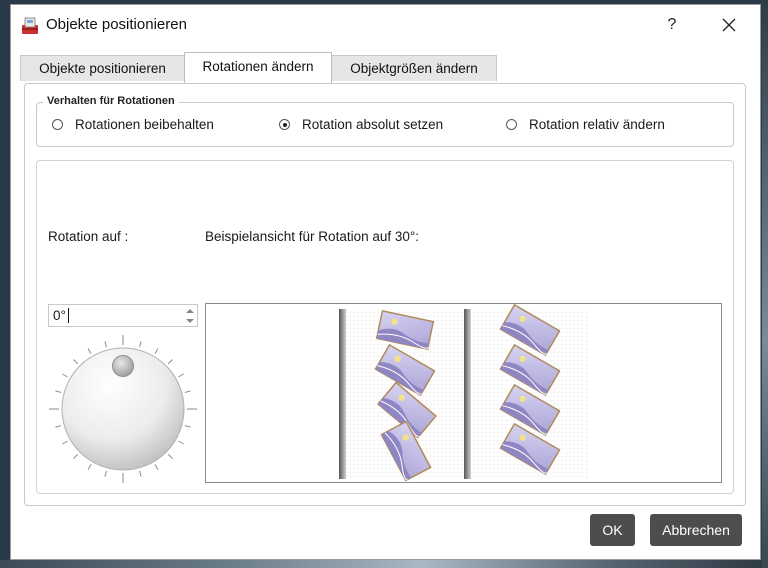 The image size is (768, 568). Describe the element at coordinates (144, 124) in the screenshot. I see `radio-label: Rotationen beibehalten` at that location.